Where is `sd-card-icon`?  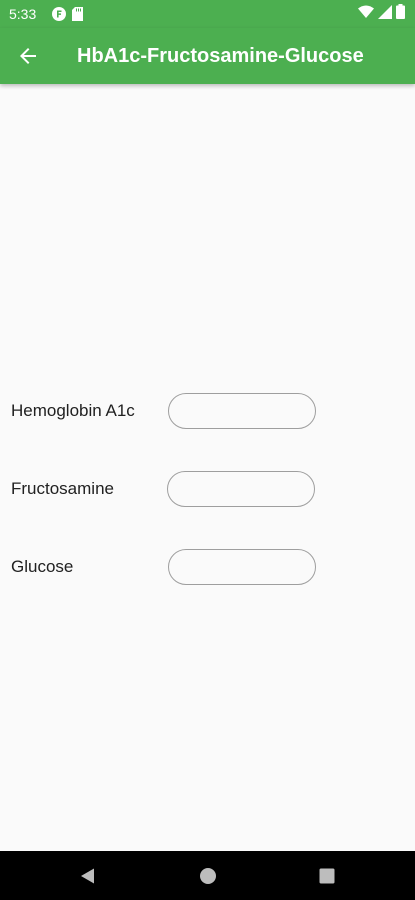
sd-card-icon is located at coordinates (77, 14).